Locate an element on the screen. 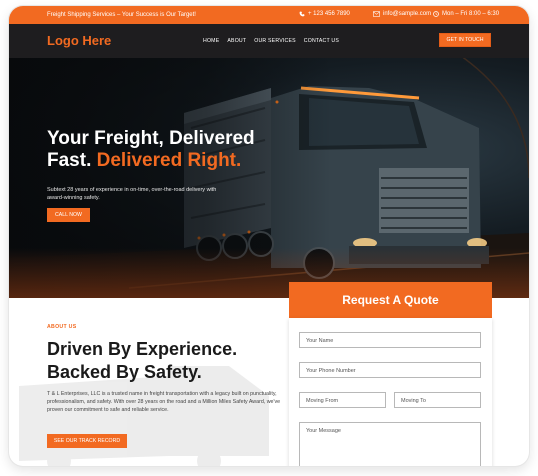 The image size is (538, 476). clock-icon is located at coordinates (436, 14).